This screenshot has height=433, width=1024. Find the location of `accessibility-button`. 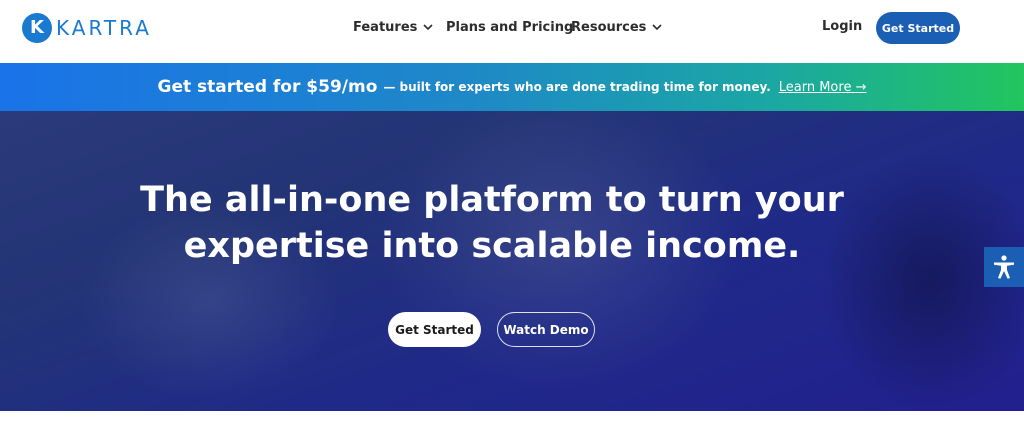

accessibility-button is located at coordinates (1004, 267).